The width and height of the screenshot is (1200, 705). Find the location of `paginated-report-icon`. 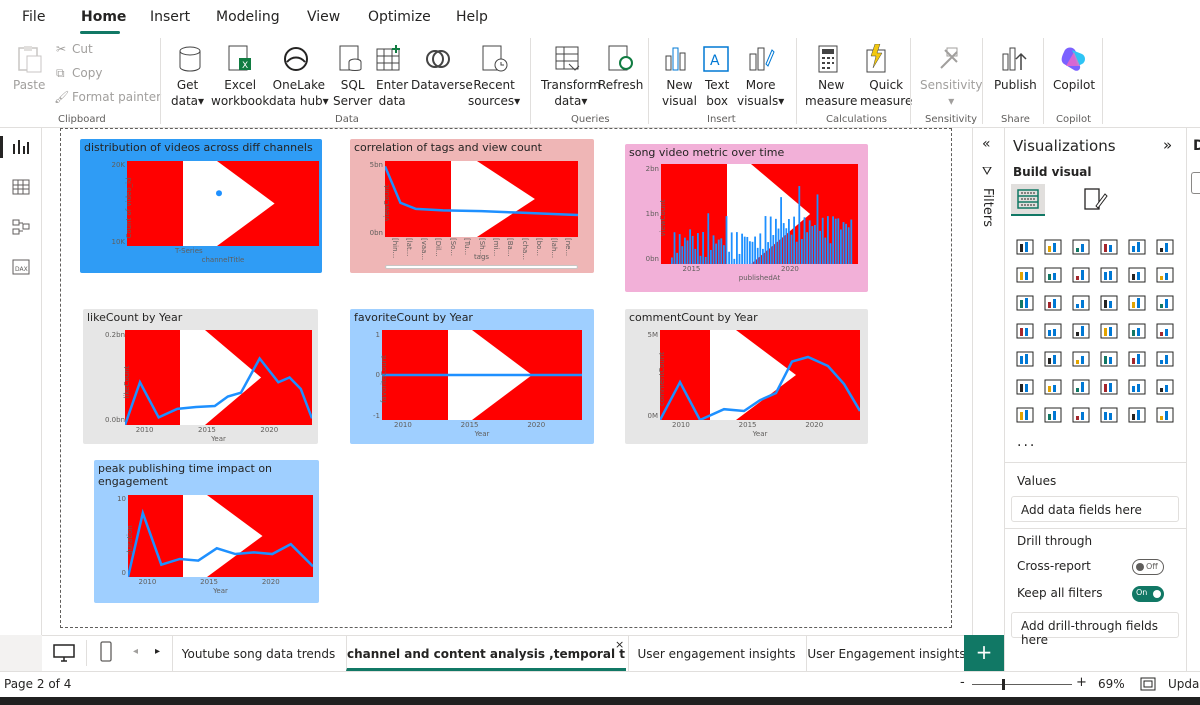

paginated-report-icon is located at coordinates (1025, 415).